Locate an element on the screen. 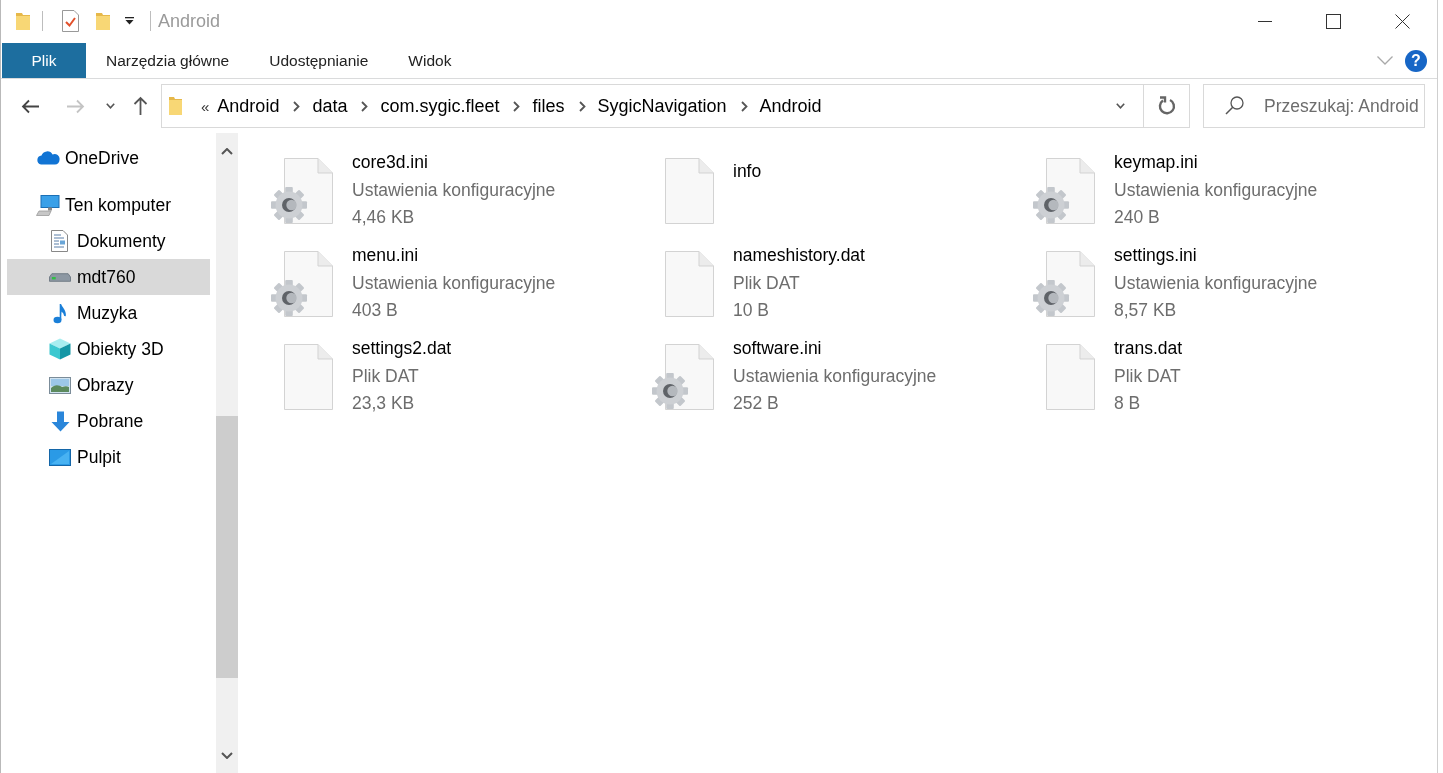 The height and width of the screenshot is (773, 1443). file-name: settings.ini is located at coordinates (1216, 256).